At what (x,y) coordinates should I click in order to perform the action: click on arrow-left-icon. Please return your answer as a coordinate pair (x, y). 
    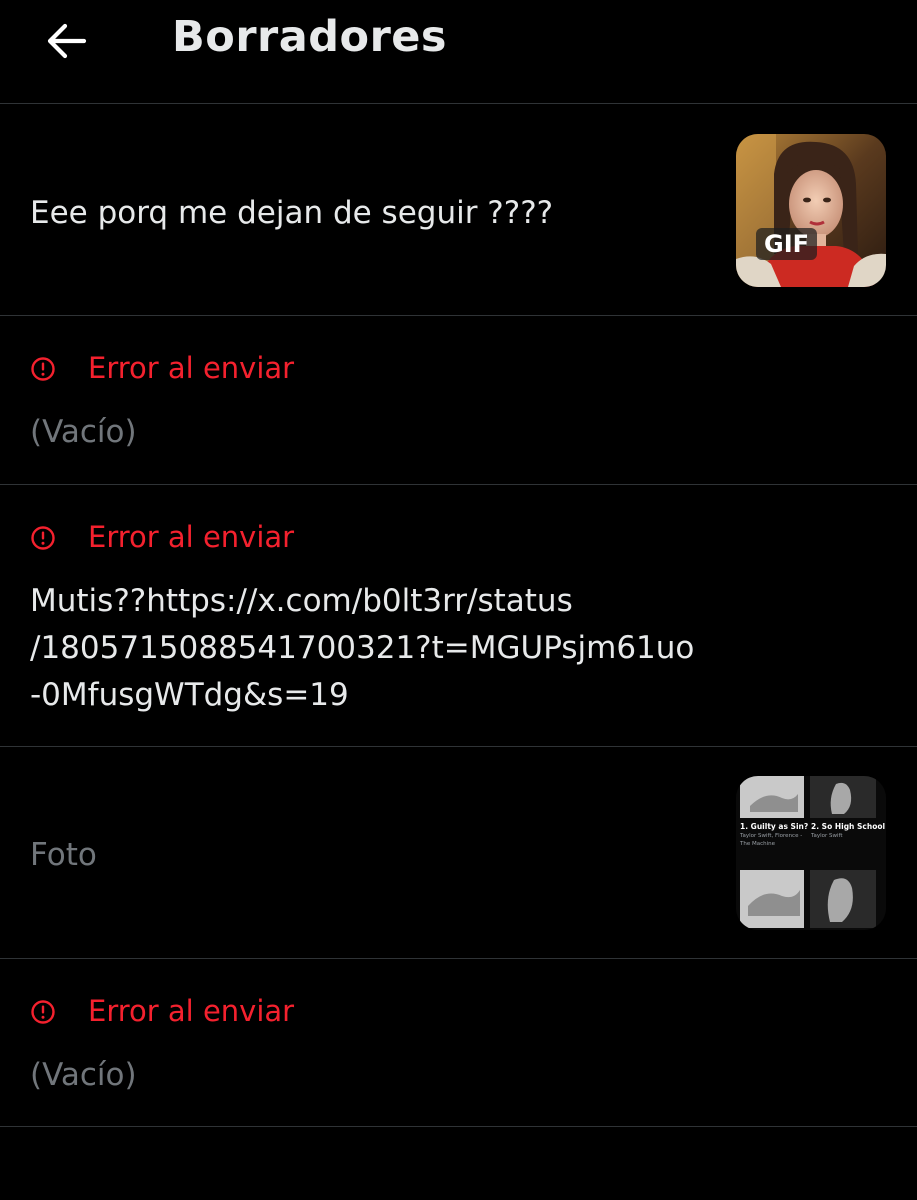
    Looking at the image, I should click on (67, 41).